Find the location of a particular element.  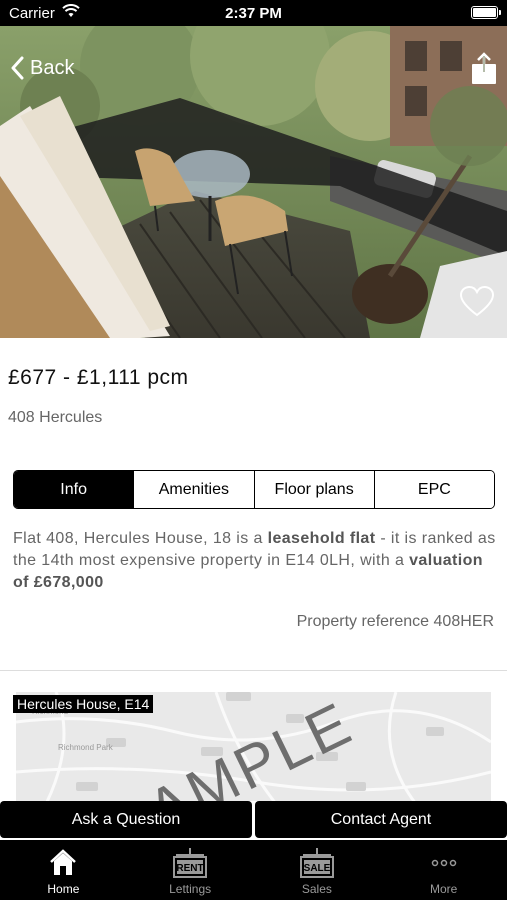

desc-tenure: leasehold flat is located at coordinates (321, 538).